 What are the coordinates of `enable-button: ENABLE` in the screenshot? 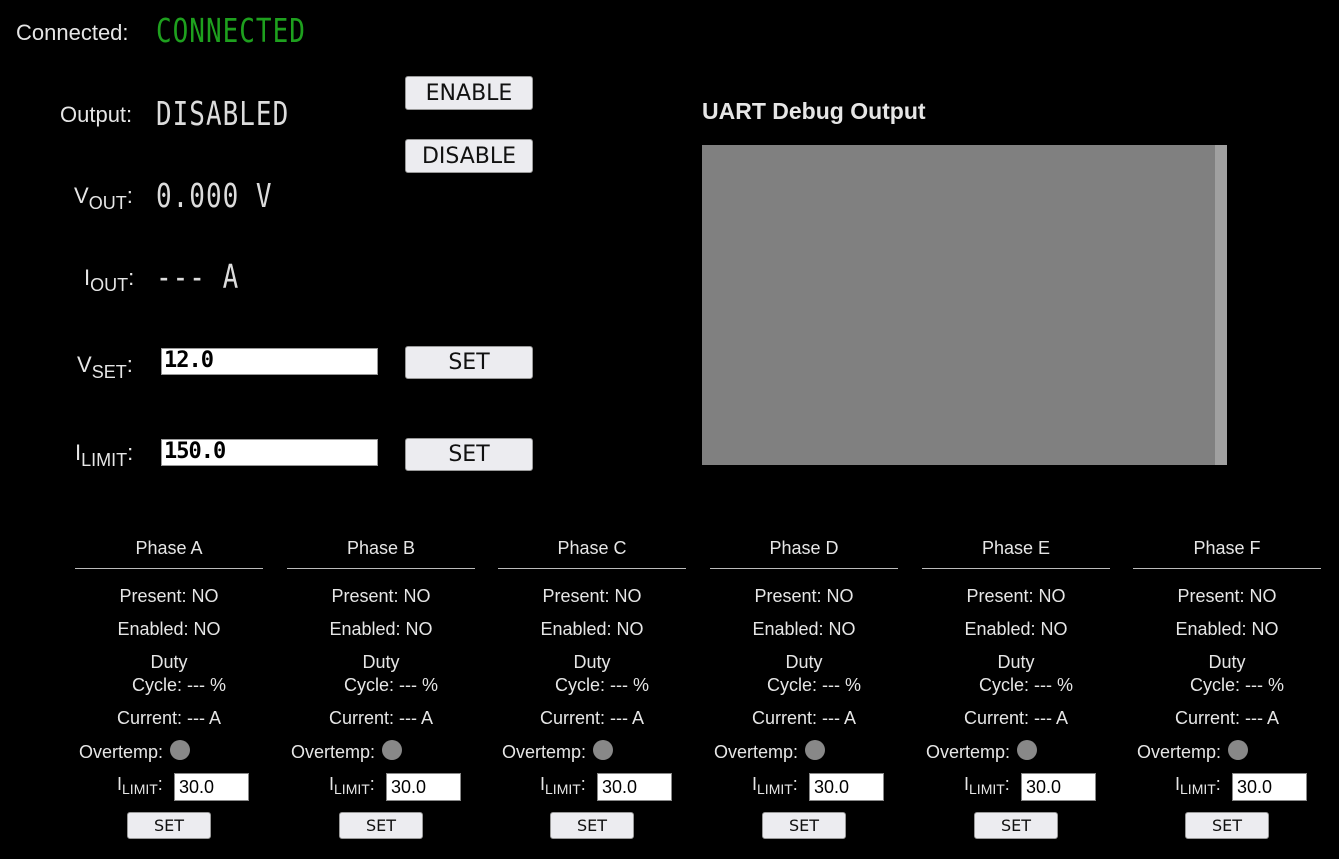 It's located at (469, 93).